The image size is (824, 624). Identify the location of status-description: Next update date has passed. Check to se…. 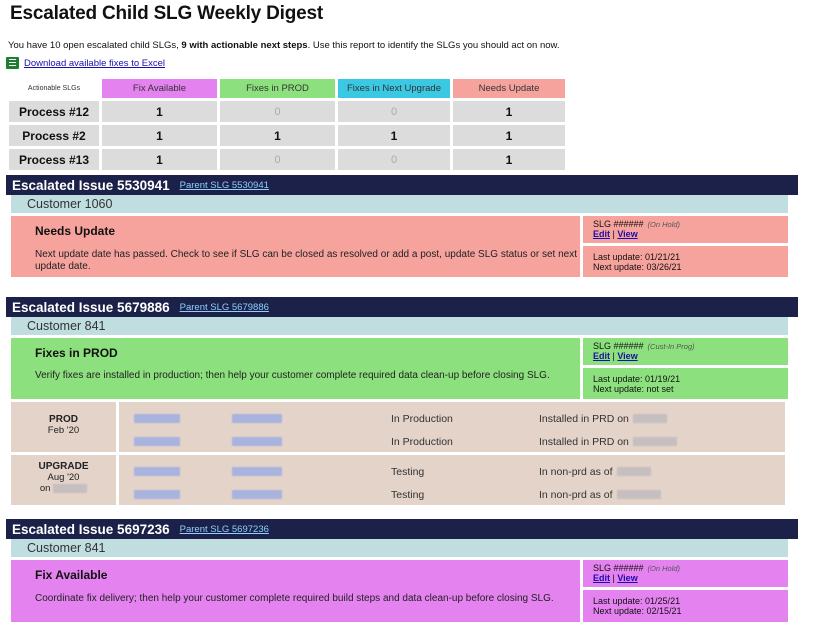
(306, 260).